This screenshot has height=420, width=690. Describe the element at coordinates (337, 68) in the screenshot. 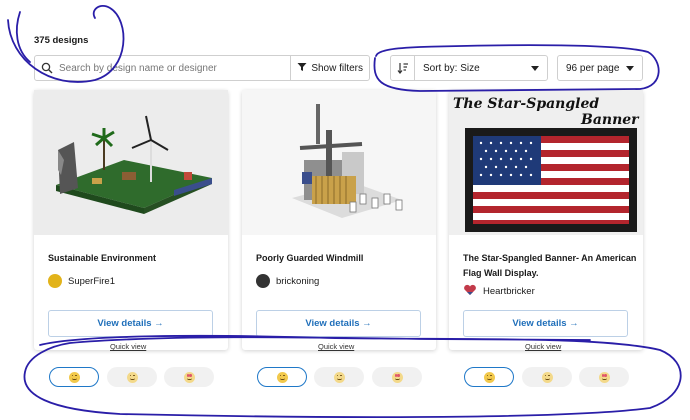

I see `show-filters-label: Show filters` at that location.